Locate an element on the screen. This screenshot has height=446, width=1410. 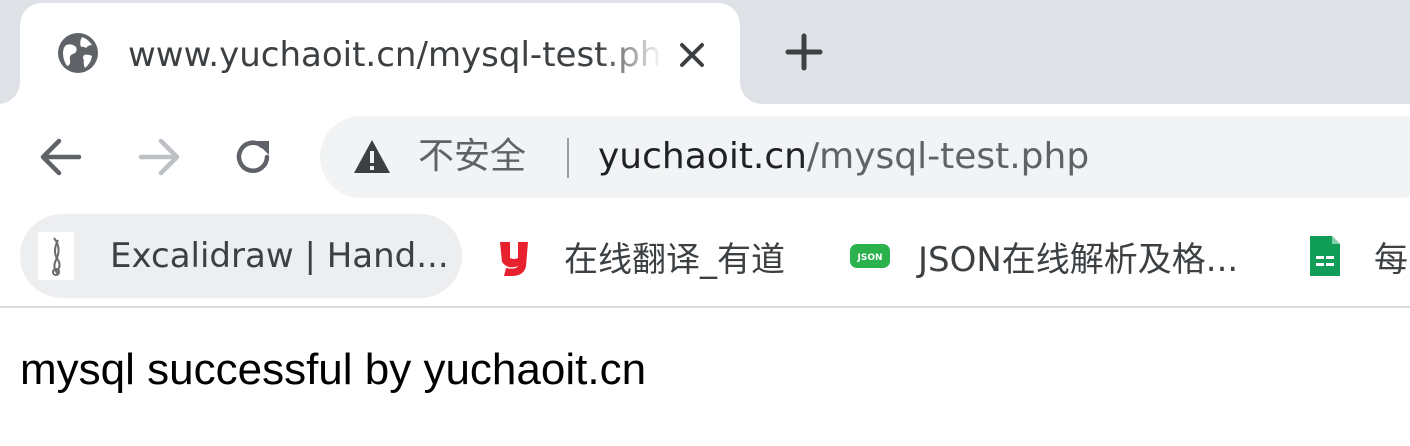
url-host: yuchaoit.cn is located at coordinates (702, 156).